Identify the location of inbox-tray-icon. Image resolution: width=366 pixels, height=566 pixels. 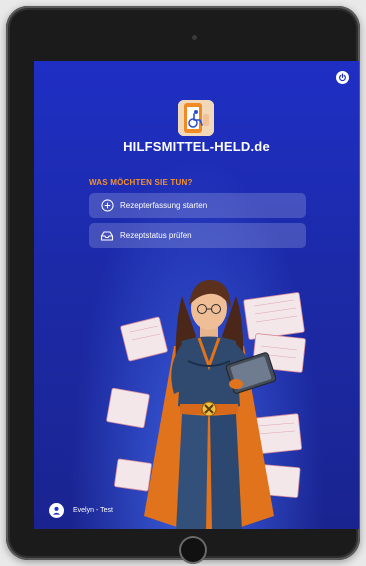
(107, 236).